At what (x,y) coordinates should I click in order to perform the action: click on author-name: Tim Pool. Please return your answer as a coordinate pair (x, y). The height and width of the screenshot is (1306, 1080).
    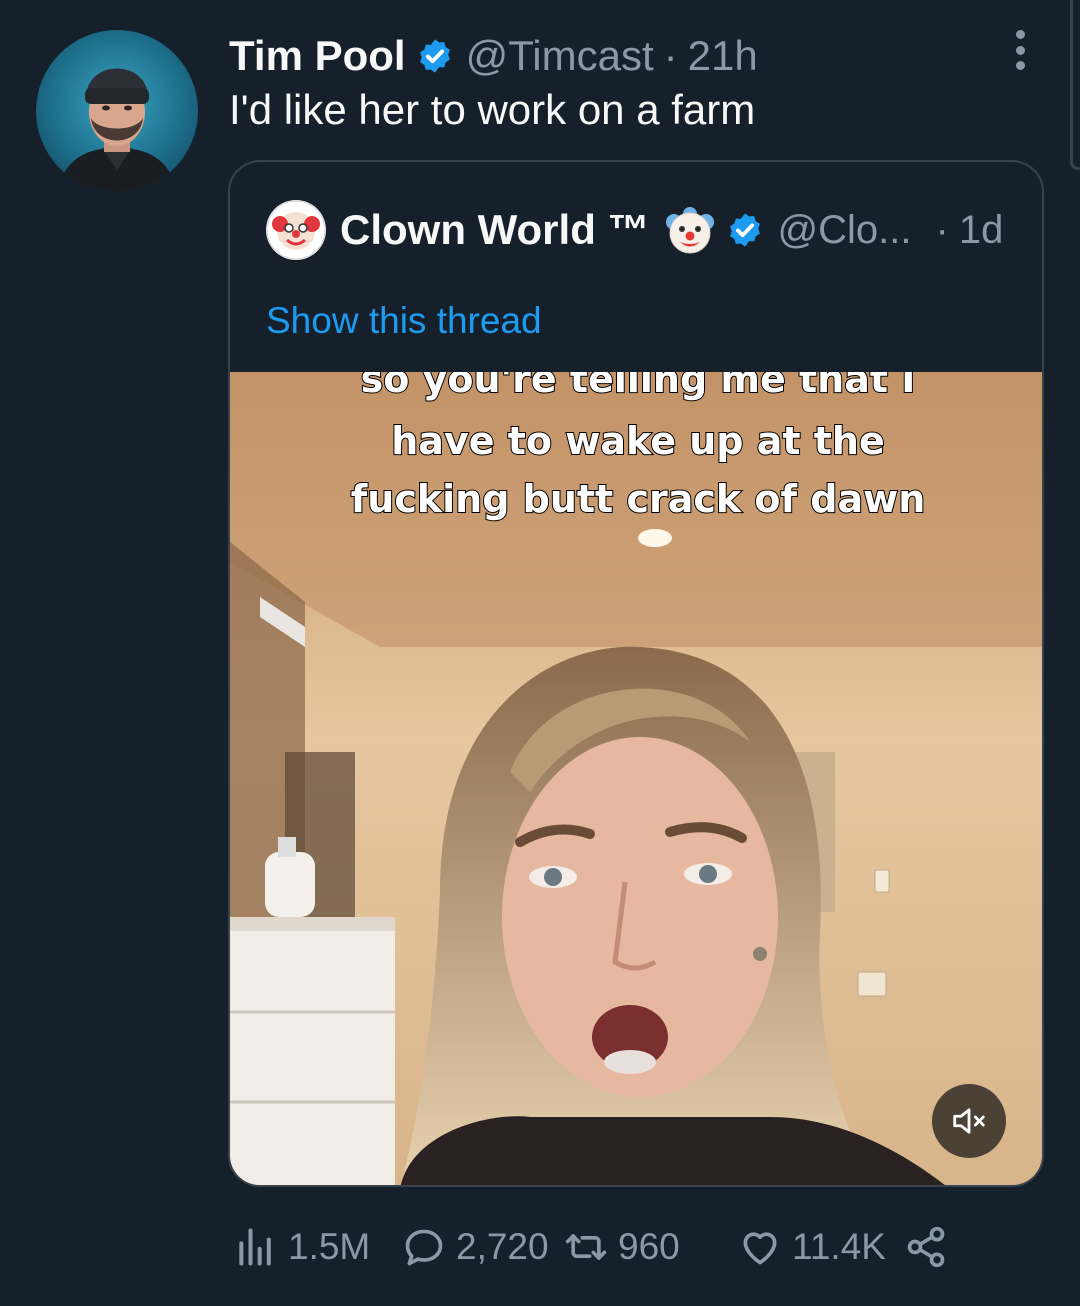
    Looking at the image, I should click on (317, 56).